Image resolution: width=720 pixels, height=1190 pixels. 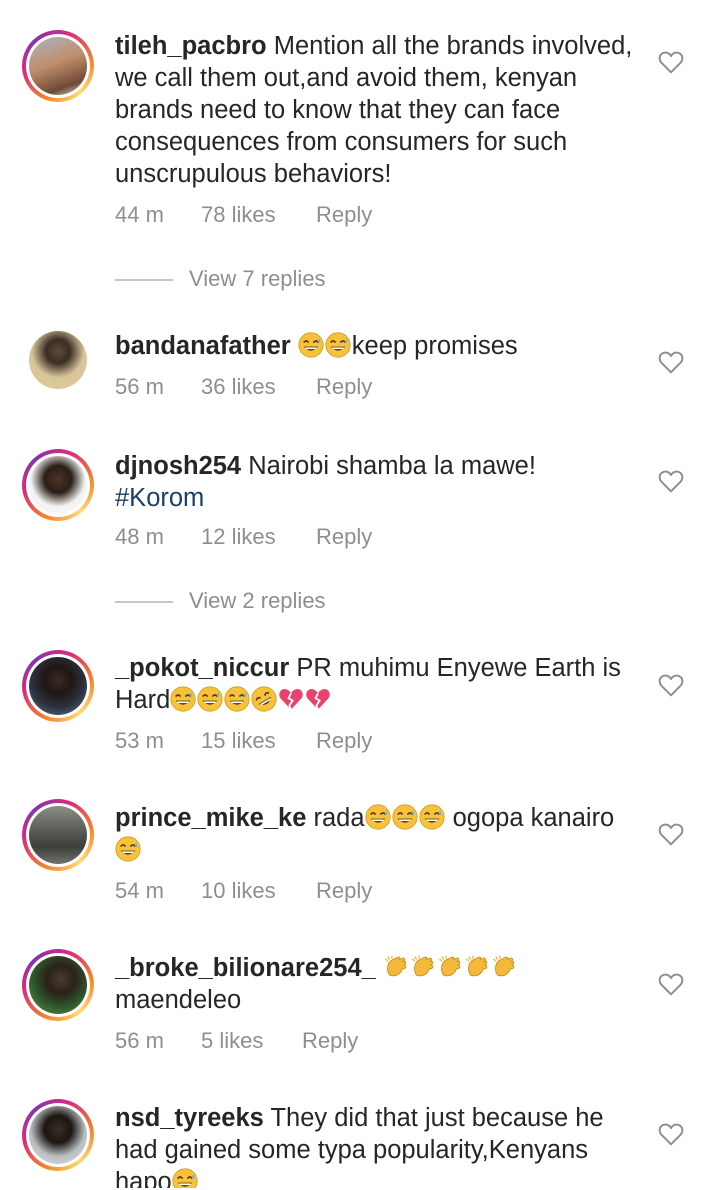 I want to click on comment-body: Nairobi shamba la mawe!, so click(x=392, y=466).